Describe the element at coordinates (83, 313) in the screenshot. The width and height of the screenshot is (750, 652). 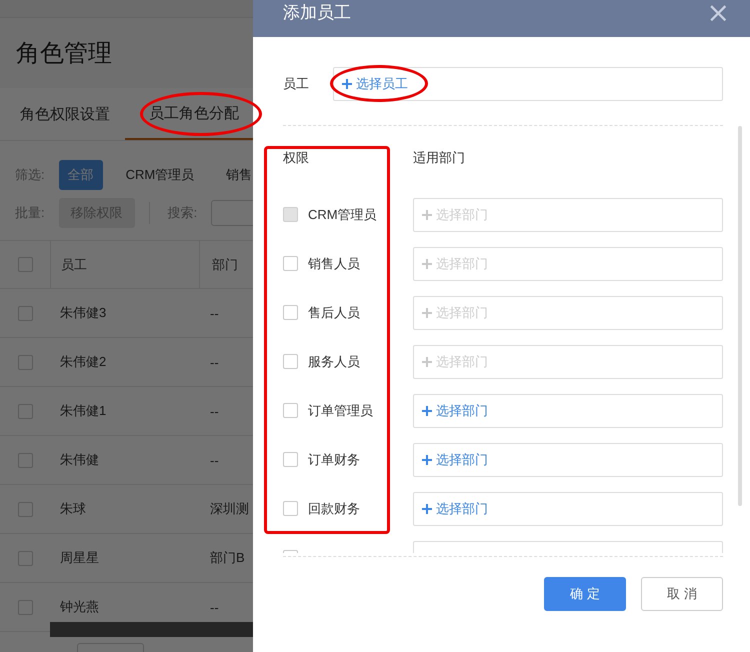
I see `table-cell: 朱伟健3` at that location.